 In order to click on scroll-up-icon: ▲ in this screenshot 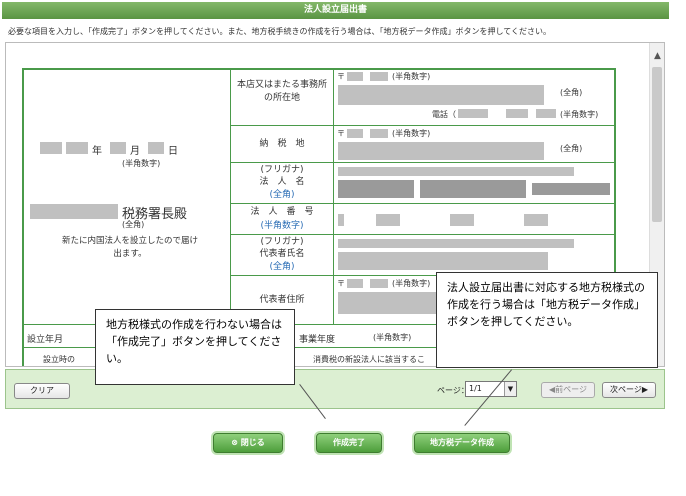, I will do `click(657, 56)`.